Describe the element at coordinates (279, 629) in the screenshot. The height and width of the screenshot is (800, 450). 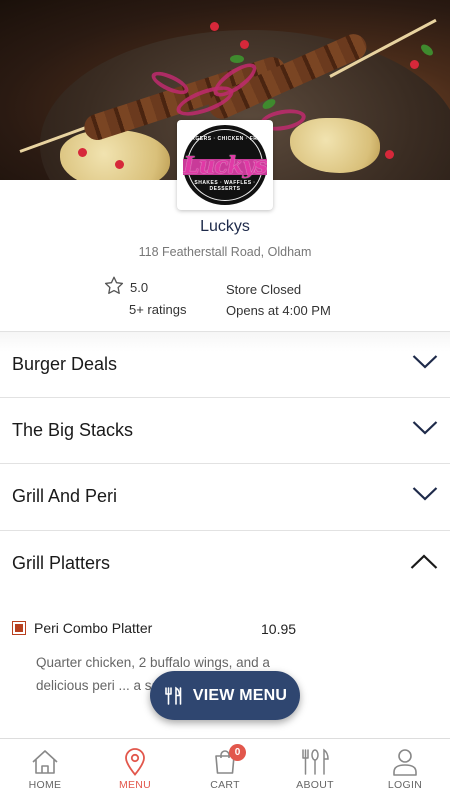
I see `item-price: 10.95` at that location.